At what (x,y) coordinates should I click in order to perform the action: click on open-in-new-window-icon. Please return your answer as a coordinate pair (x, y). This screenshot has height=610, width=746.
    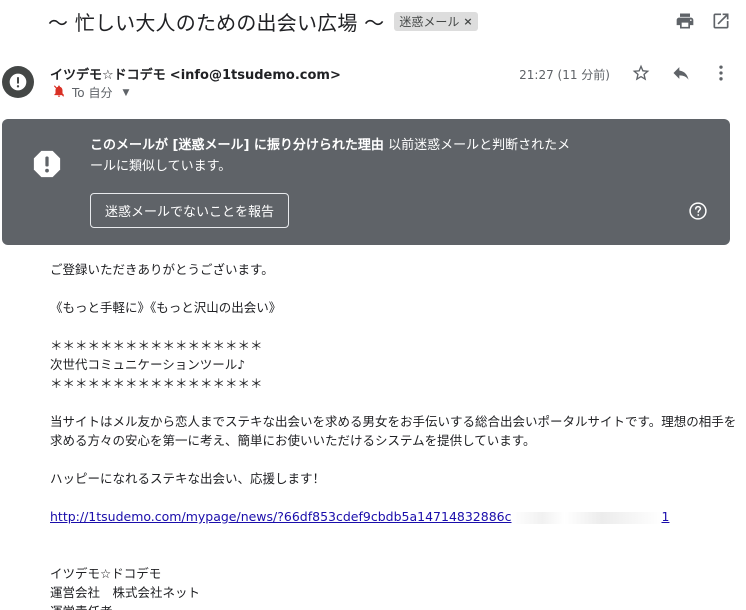
    Looking at the image, I should click on (721, 21).